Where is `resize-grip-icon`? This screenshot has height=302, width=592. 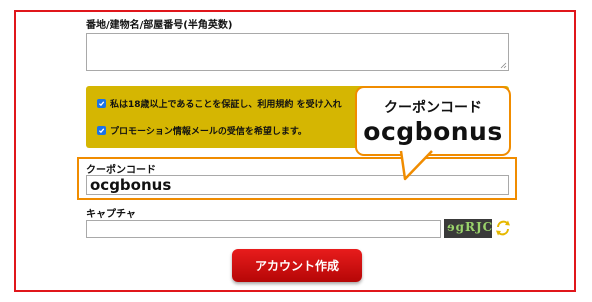
resize-grip-icon is located at coordinates (503, 65).